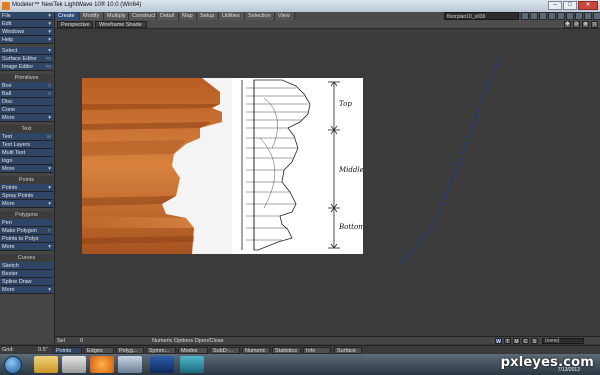 Image resolution: width=600 pixels, height=375 pixels. What do you see at coordinates (18, 67) in the screenshot?
I see `sidebar-item-label: Image Editor` at bounding box center [18, 67].